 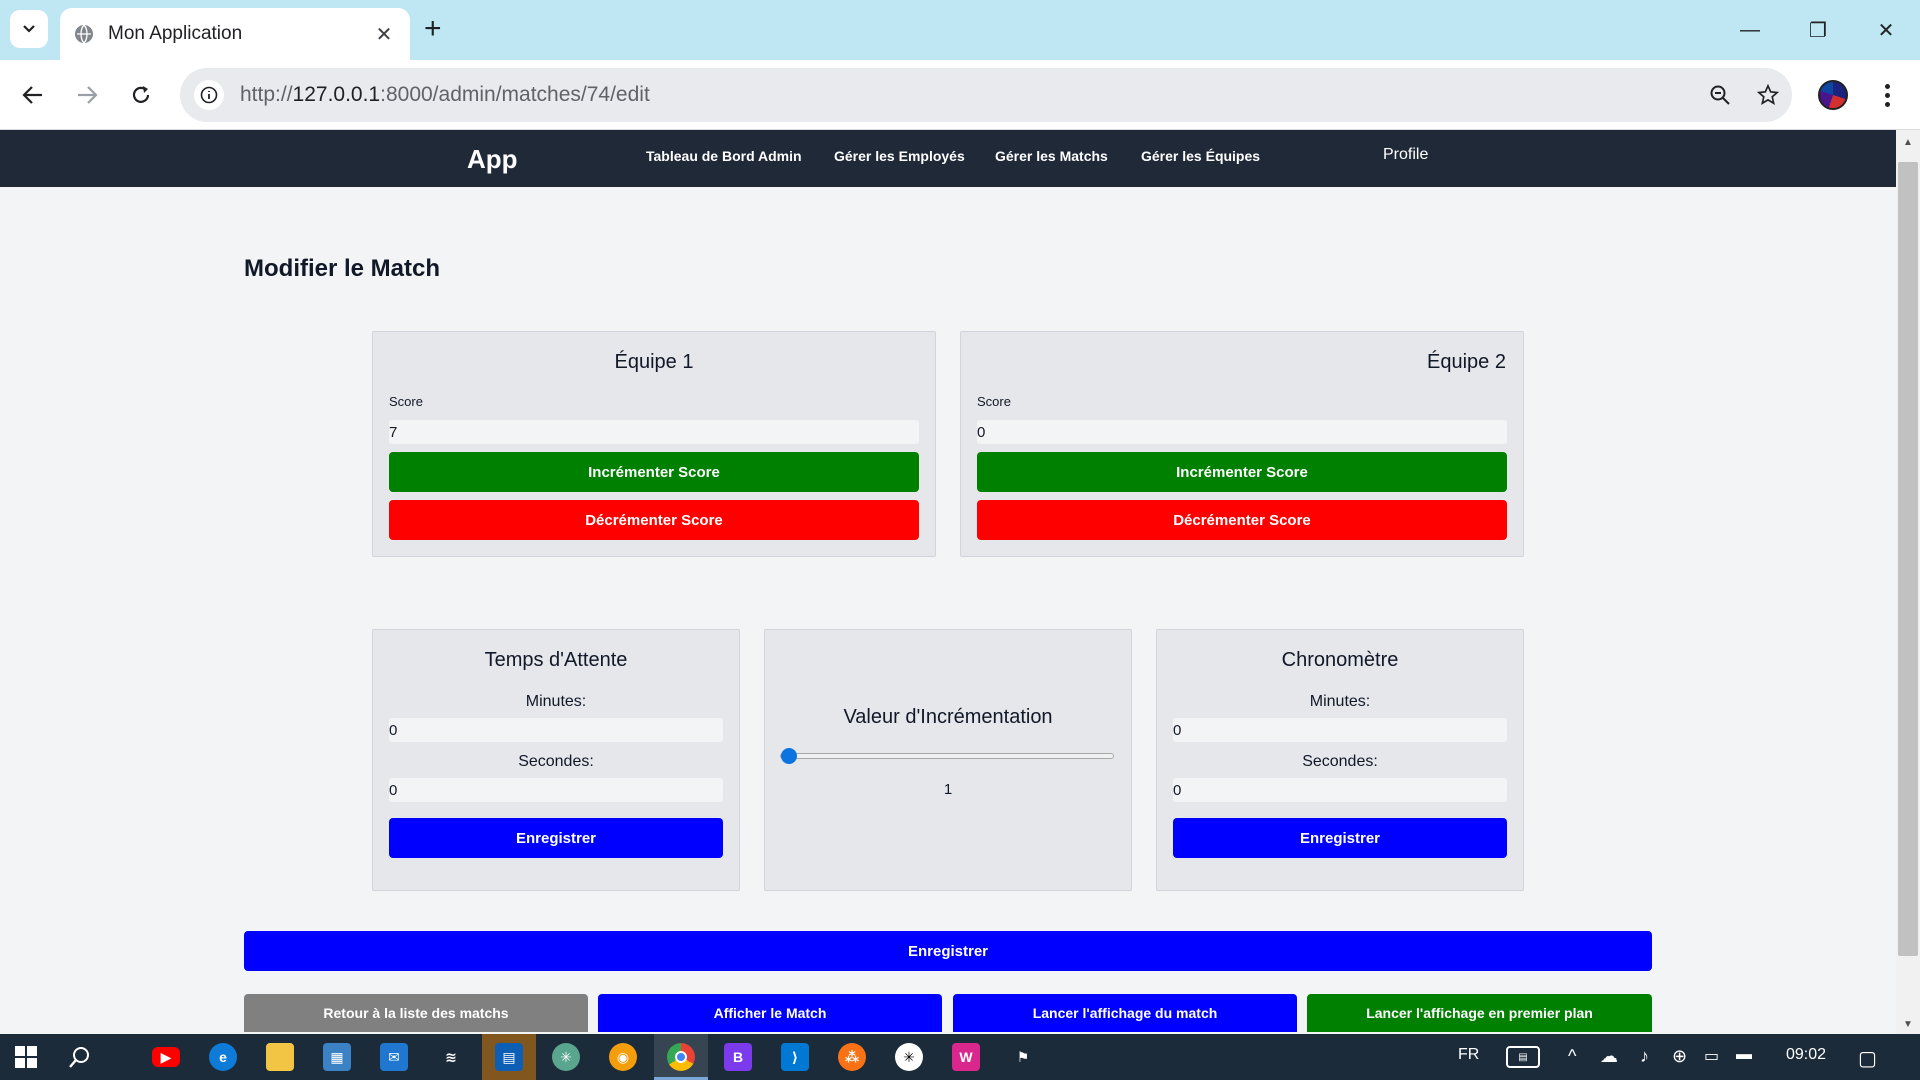 What do you see at coordinates (948, 717) in the screenshot?
I see `increment-title: Valeur d'Incrémentation` at bounding box center [948, 717].